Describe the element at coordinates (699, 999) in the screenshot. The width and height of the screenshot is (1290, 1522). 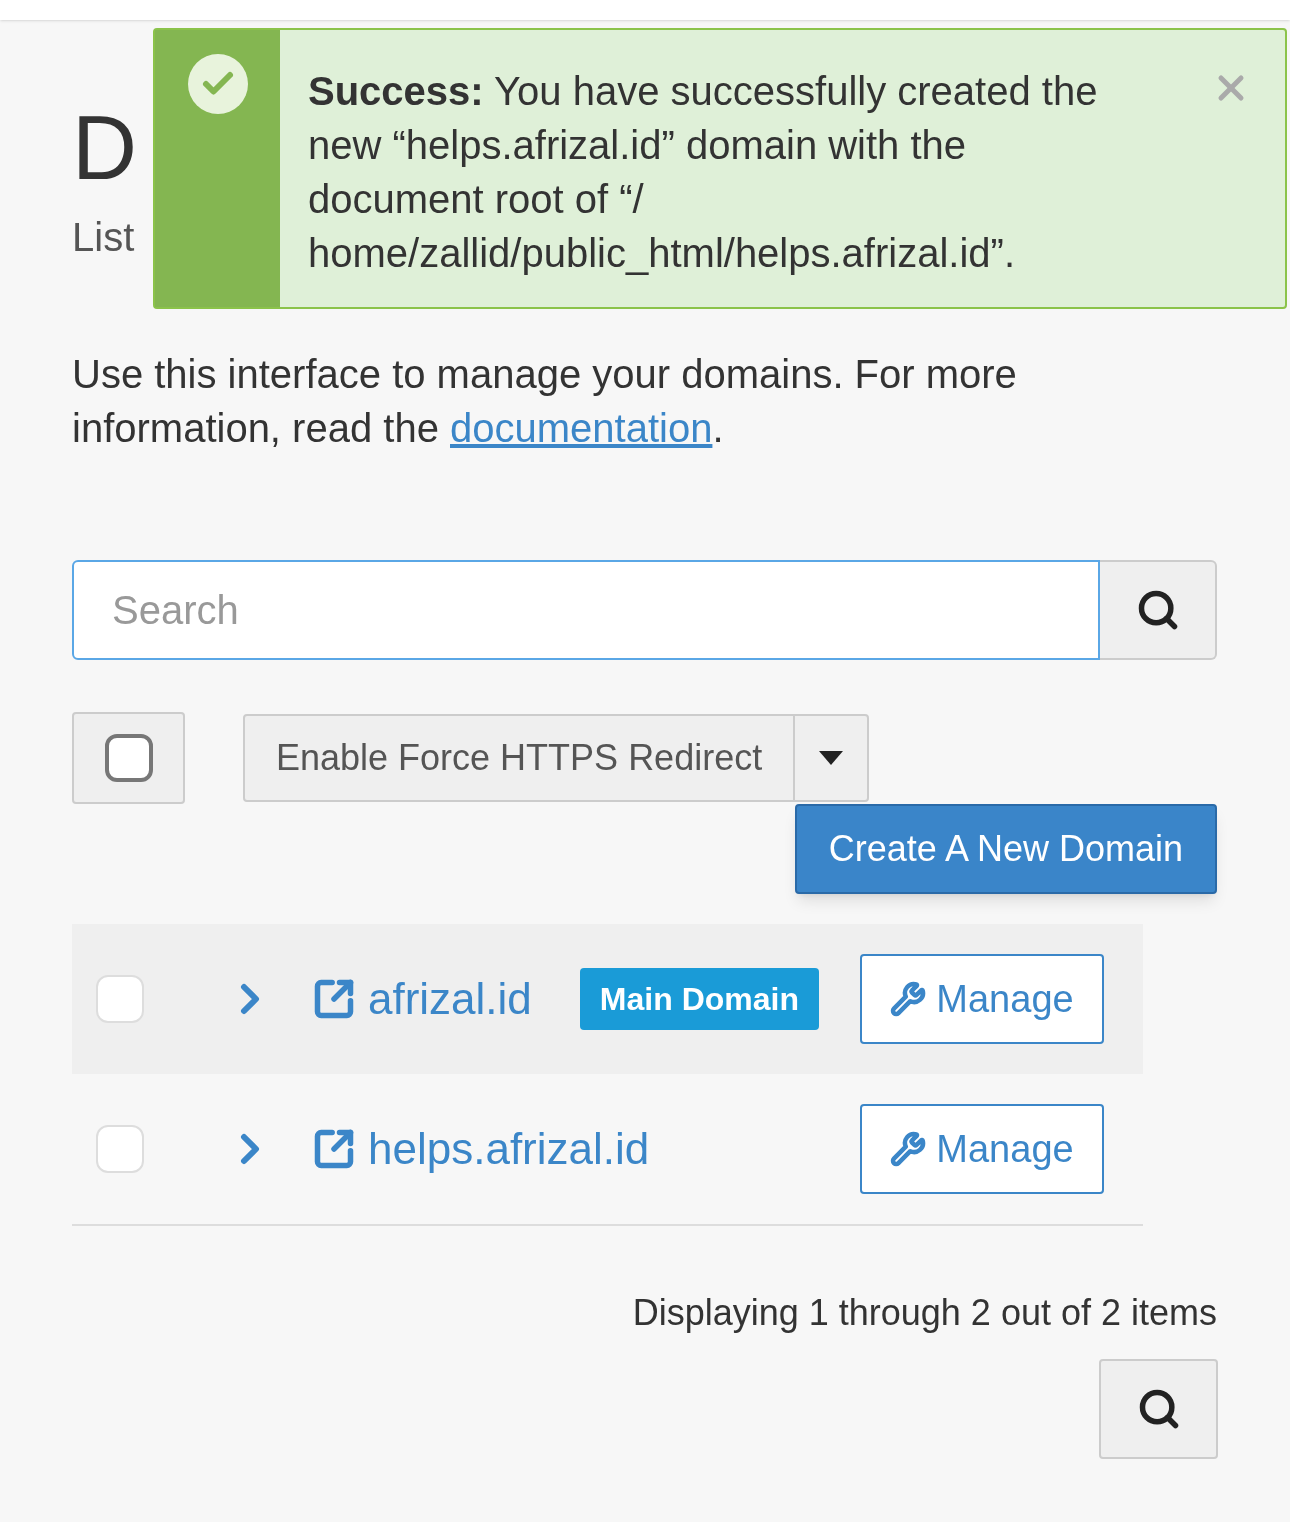
I see `main-domain-badge: Main Domain` at that location.